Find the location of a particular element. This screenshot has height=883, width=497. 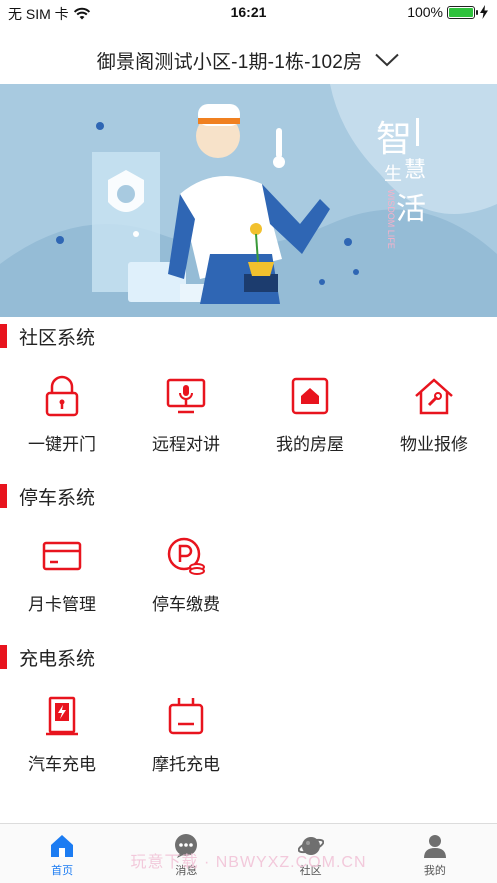

grid-label: 一键开门 is located at coordinates (62, 444).